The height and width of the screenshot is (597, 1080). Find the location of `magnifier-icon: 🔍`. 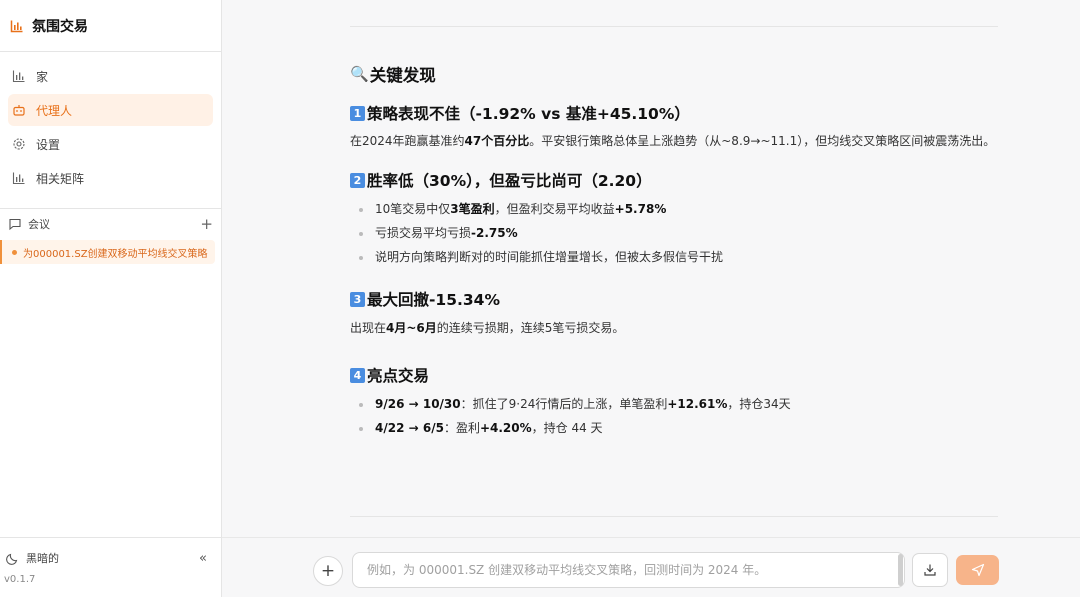

magnifier-icon: 🔍 is located at coordinates (359, 74).